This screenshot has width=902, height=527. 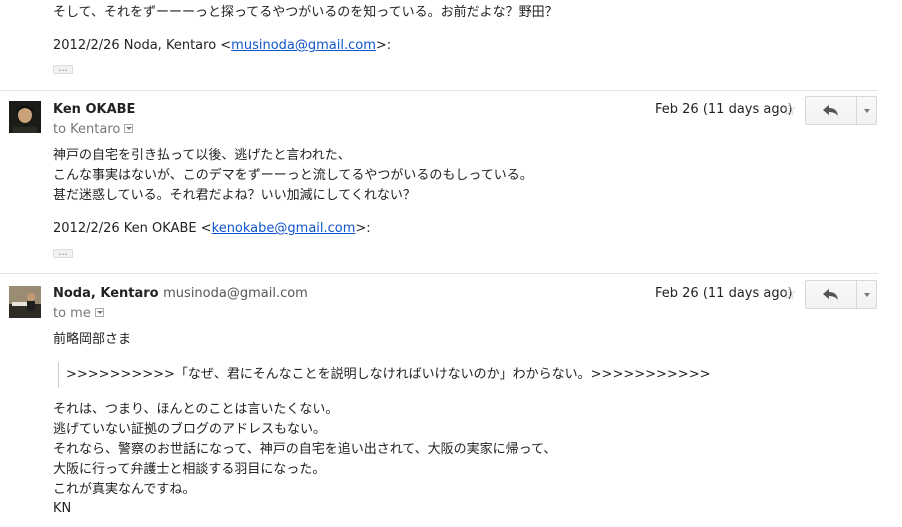 I want to click on recipient-details-toggle: to Kentaro, so click(x=93, y=130).